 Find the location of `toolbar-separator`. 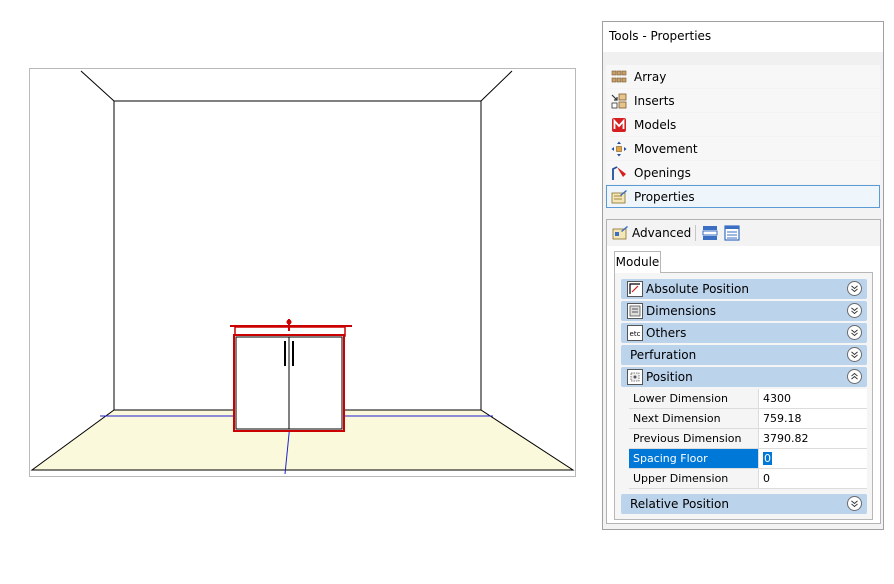

toolbar-separator is located at coordinates (695, 233).